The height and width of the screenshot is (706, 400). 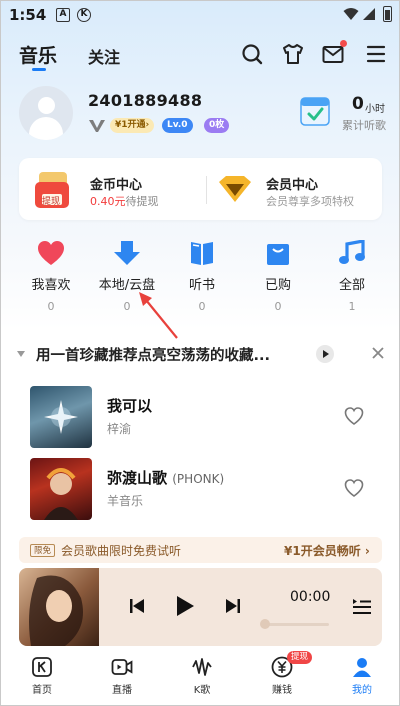 What do you see at coordinates (127, 285) in the screenshot?
I see `quick-item-label: 本地/云盘` at bounding box center [127, 285].